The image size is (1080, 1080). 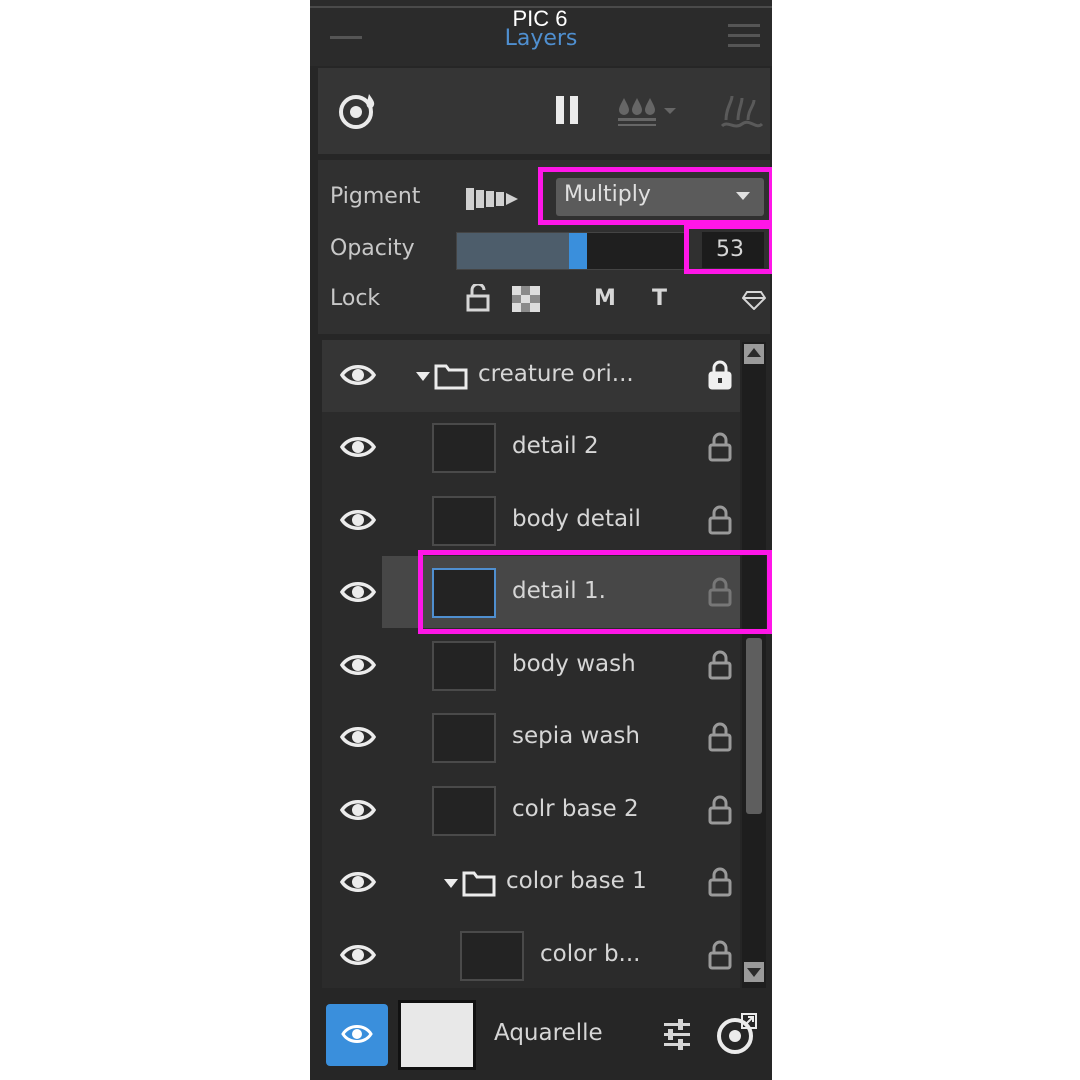 I want to click on opacity-slider-fill, so click(x=517, y=251).